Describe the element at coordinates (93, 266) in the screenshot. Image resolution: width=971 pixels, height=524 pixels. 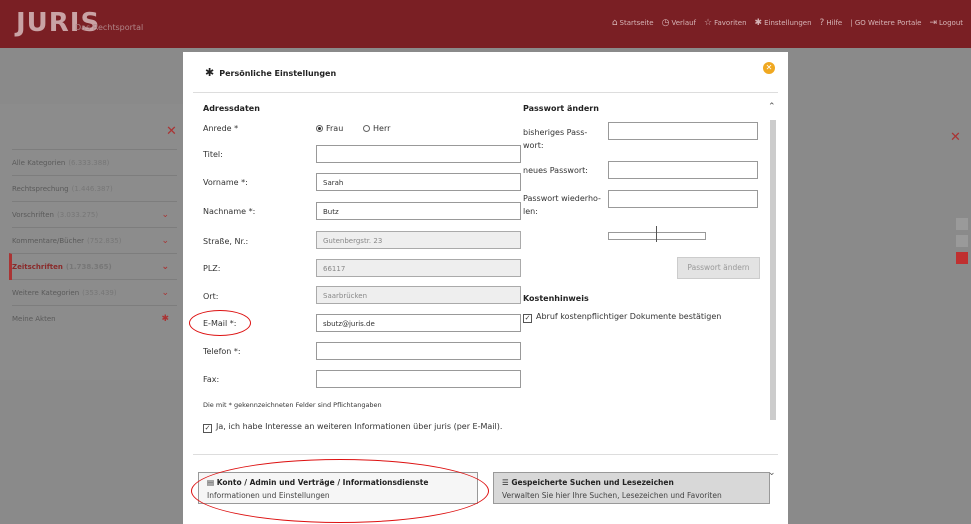
I see `sidebar-item: Zeitschriften (1.738.365) ⌄` at that location.